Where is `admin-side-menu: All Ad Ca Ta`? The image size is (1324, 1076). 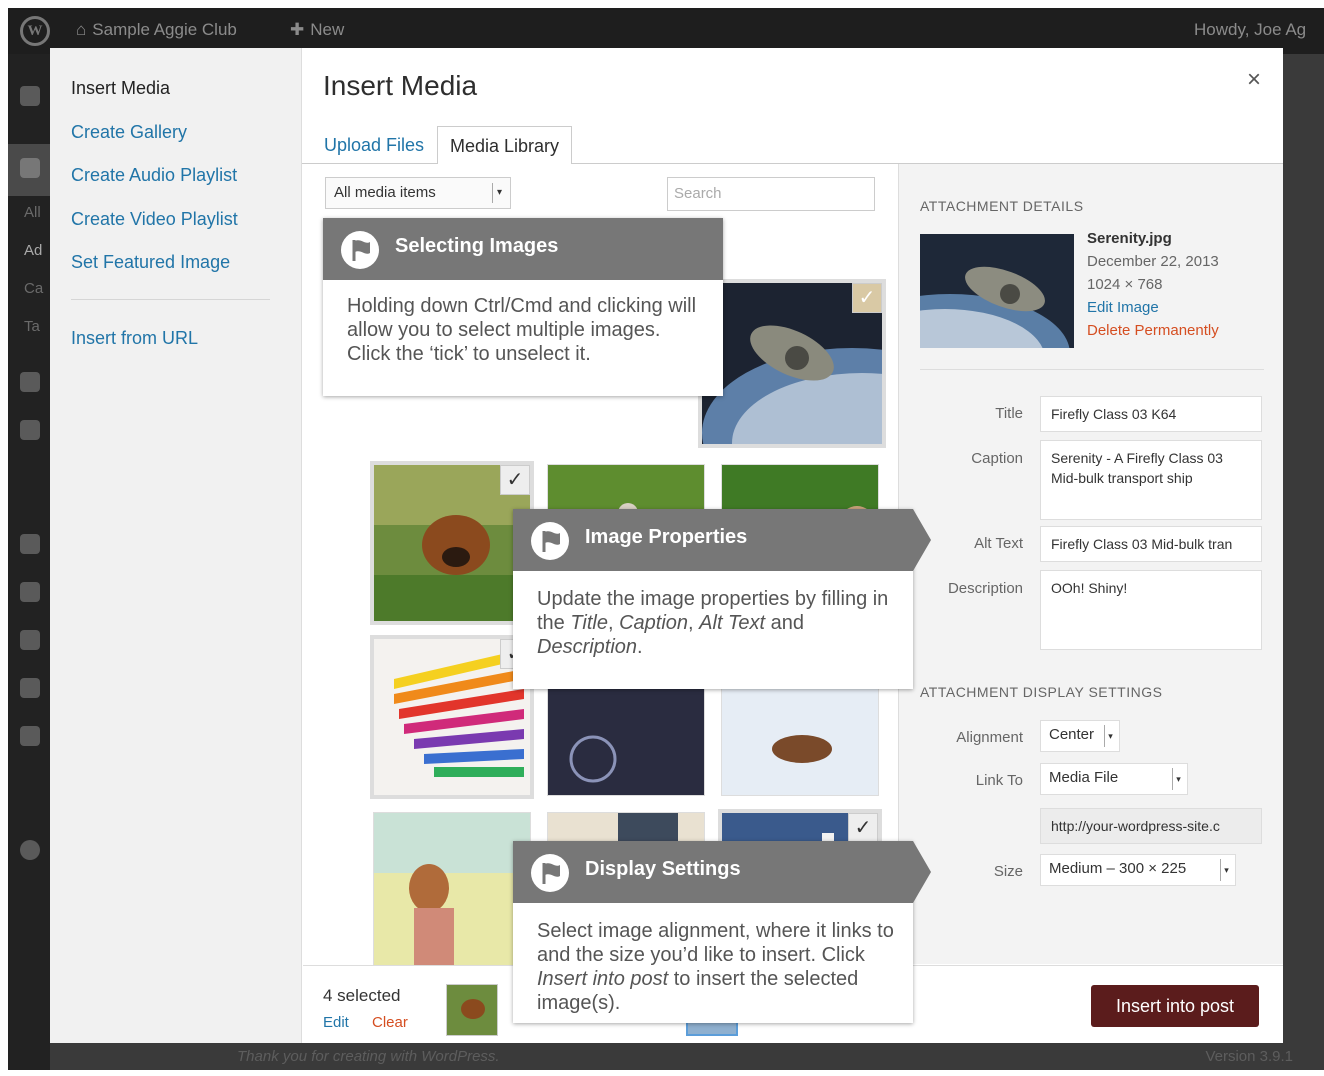 admin-side-menu: All Ad Ca Ta is located at coordinates (29, 562).